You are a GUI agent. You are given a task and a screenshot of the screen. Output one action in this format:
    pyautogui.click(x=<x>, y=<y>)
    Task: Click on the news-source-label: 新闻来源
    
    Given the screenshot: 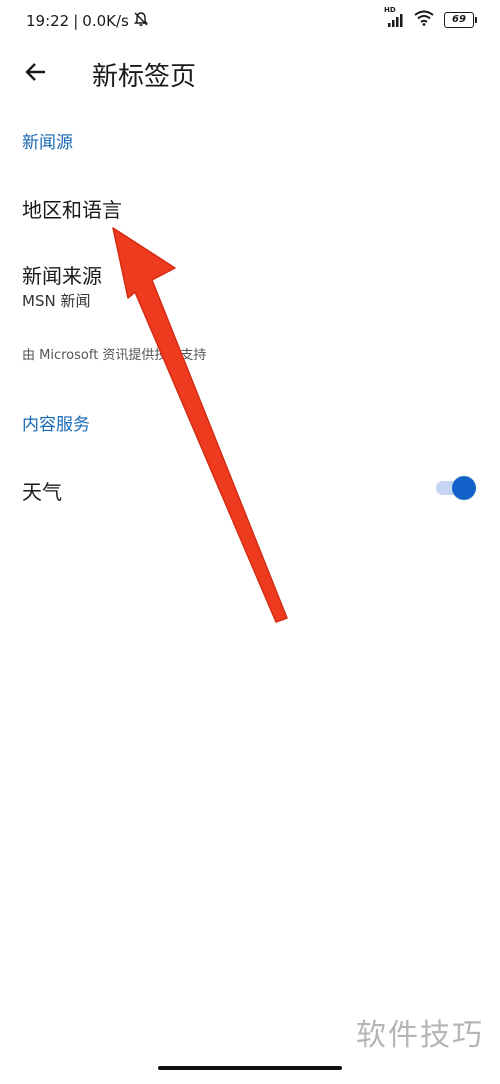 What is the action you would take?
    pyautogui.click(x=62, y=276)
    